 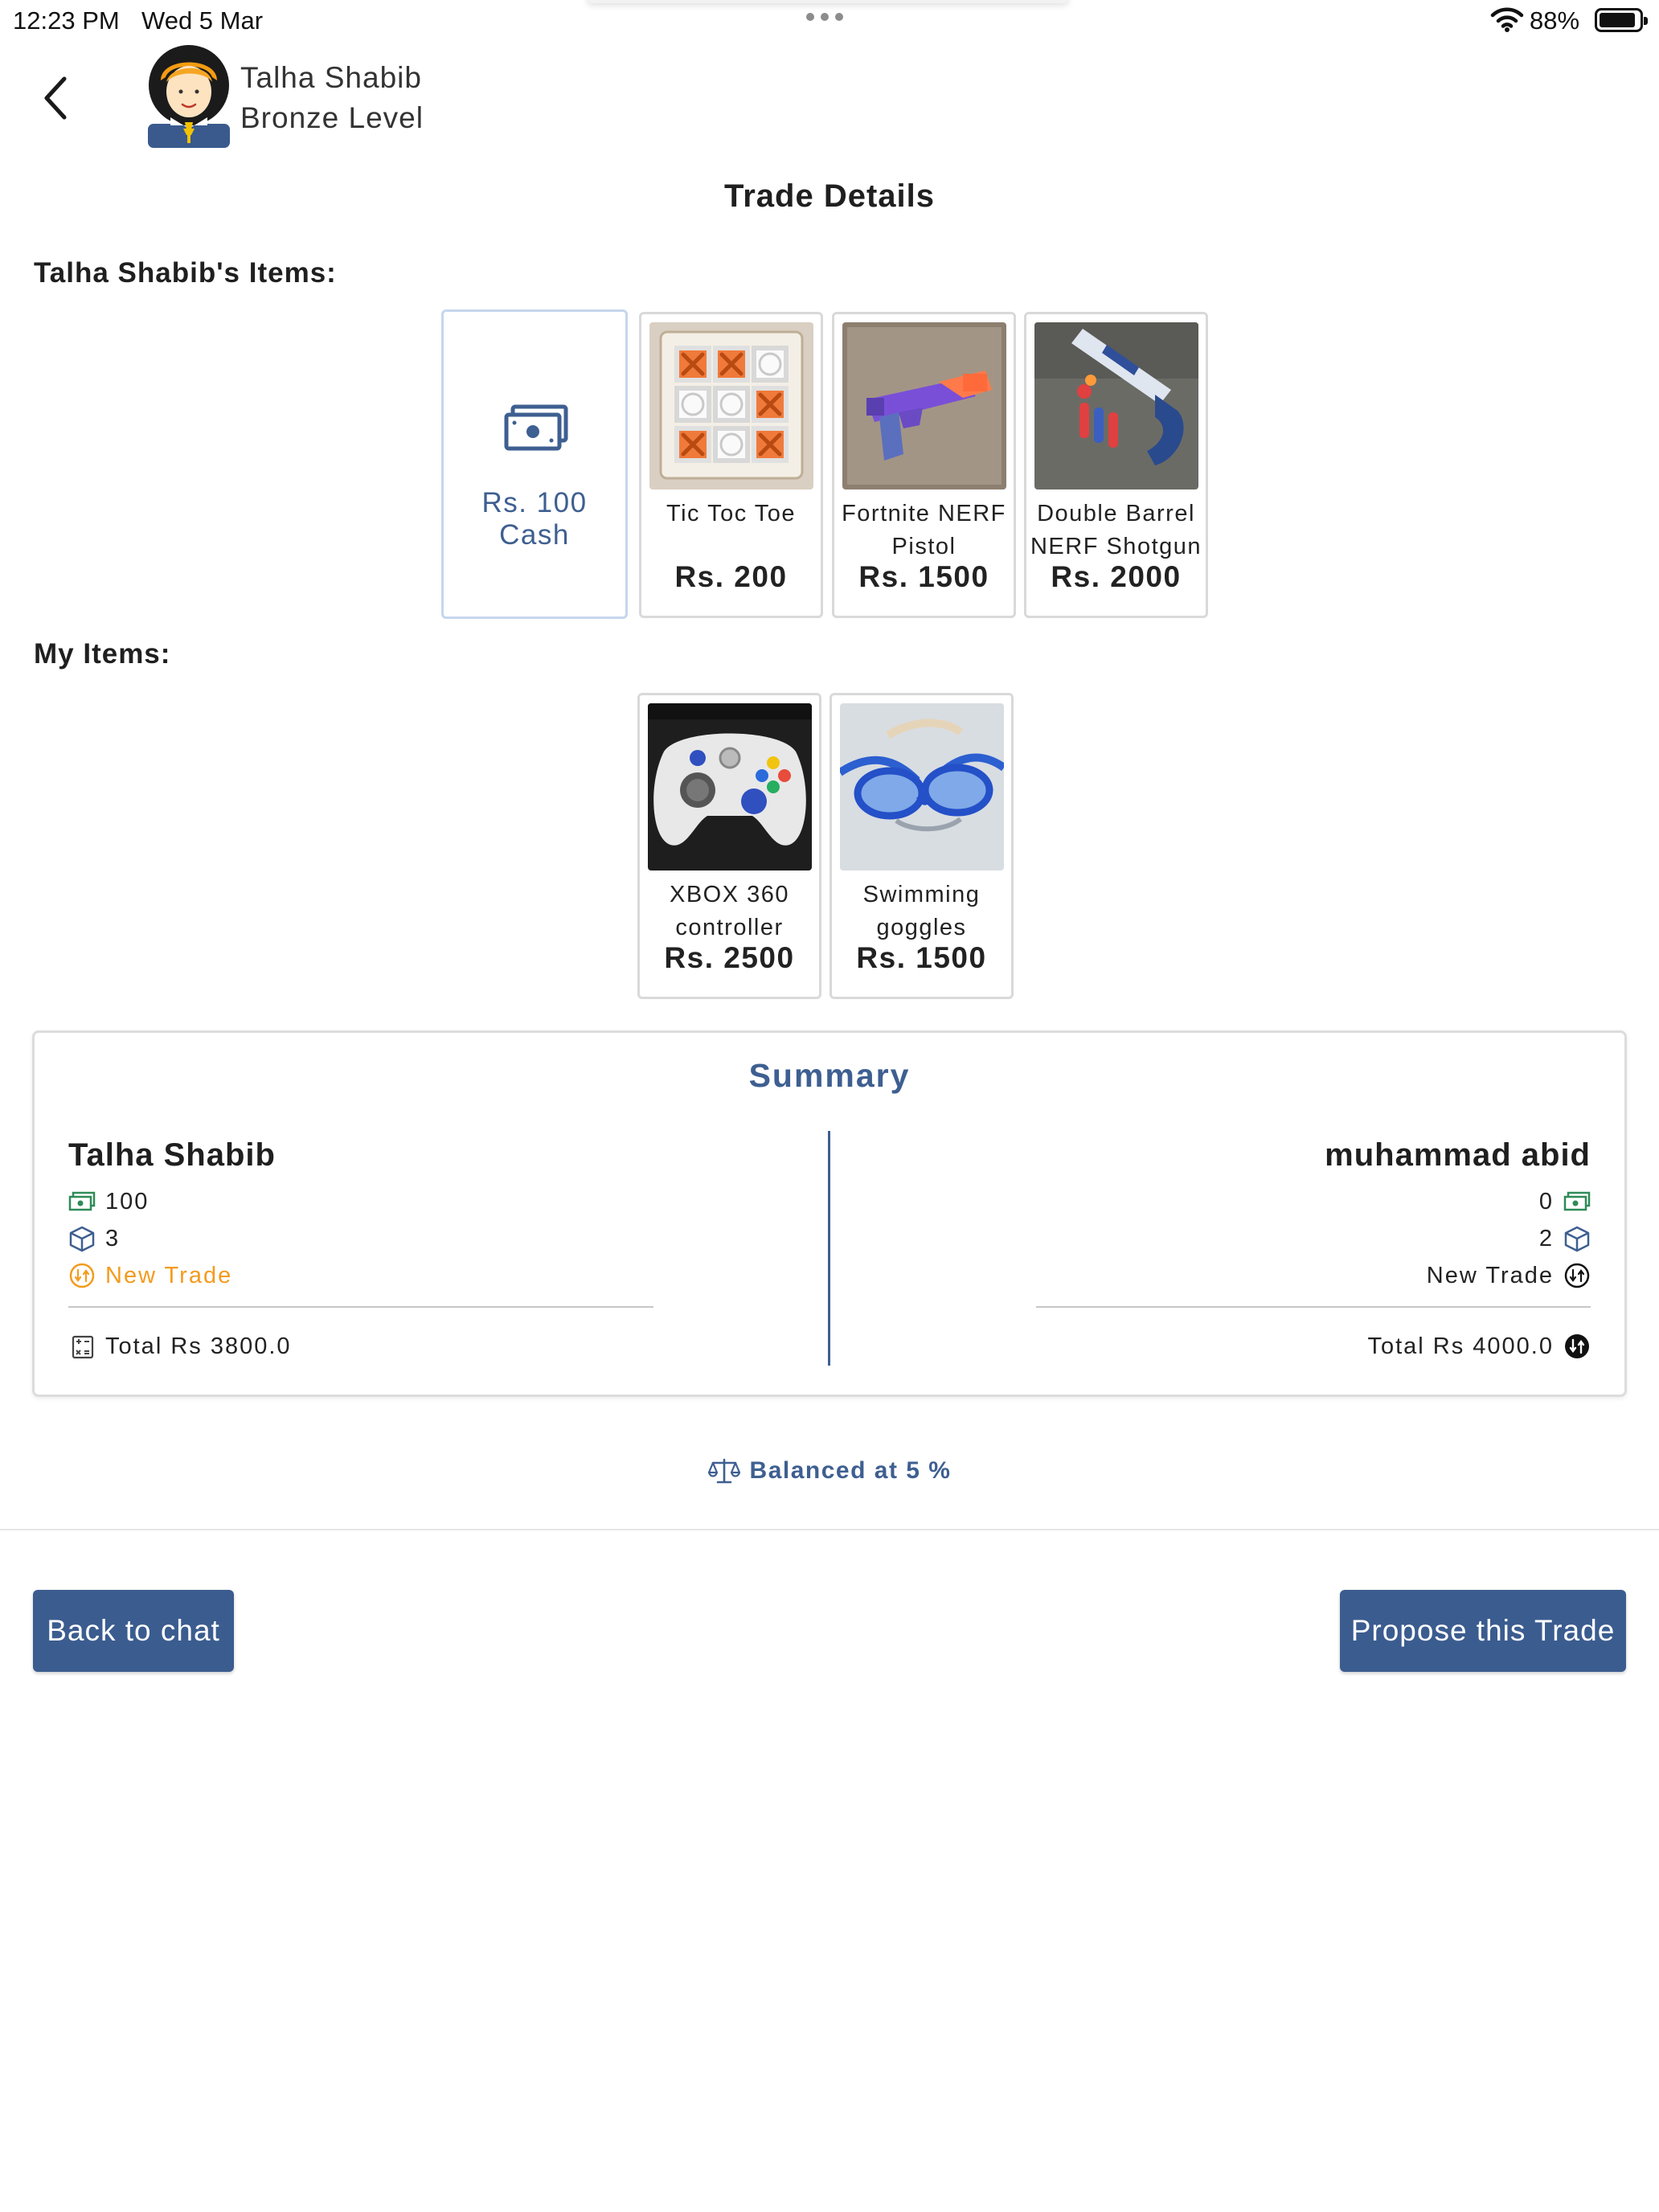 What do you see at coordinates (729, 894) in the screenshot?
I see `item-name-line1: XBOX 360` at bounding box center [729, 894].